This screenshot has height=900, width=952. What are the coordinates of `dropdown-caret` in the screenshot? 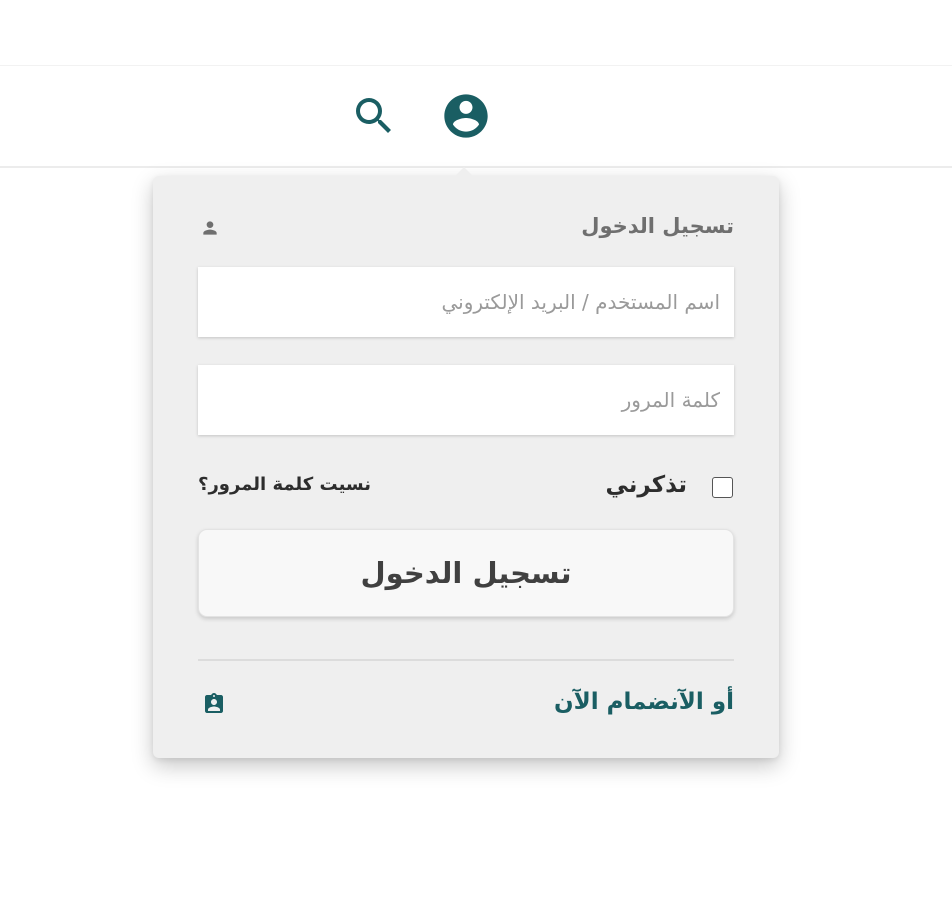 It's located at (464, 172).